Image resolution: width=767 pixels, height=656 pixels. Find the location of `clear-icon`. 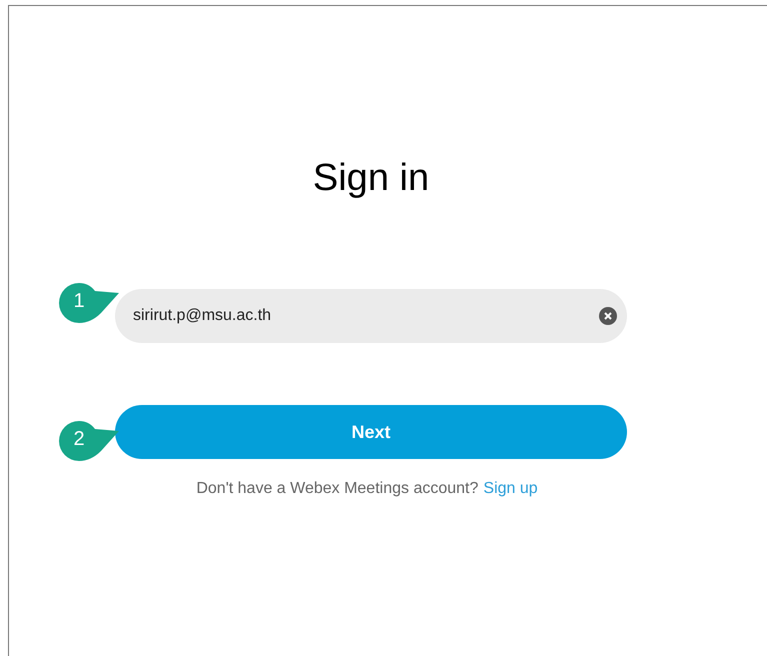

clear-icon is located at coordinates (608, 316).